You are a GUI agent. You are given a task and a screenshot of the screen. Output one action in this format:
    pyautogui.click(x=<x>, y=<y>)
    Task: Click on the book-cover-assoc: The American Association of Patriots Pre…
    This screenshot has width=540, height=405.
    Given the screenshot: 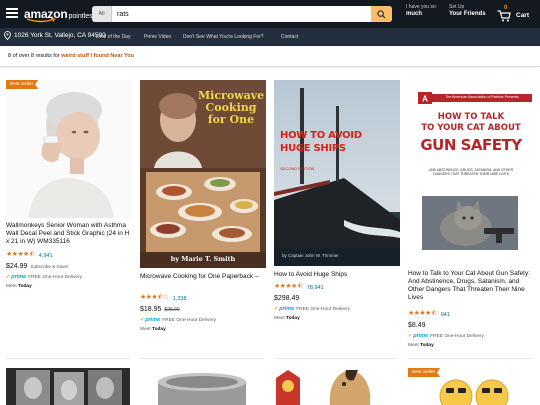 What is the action you would take?
    pyautogui.click(x=482, y=97)
    